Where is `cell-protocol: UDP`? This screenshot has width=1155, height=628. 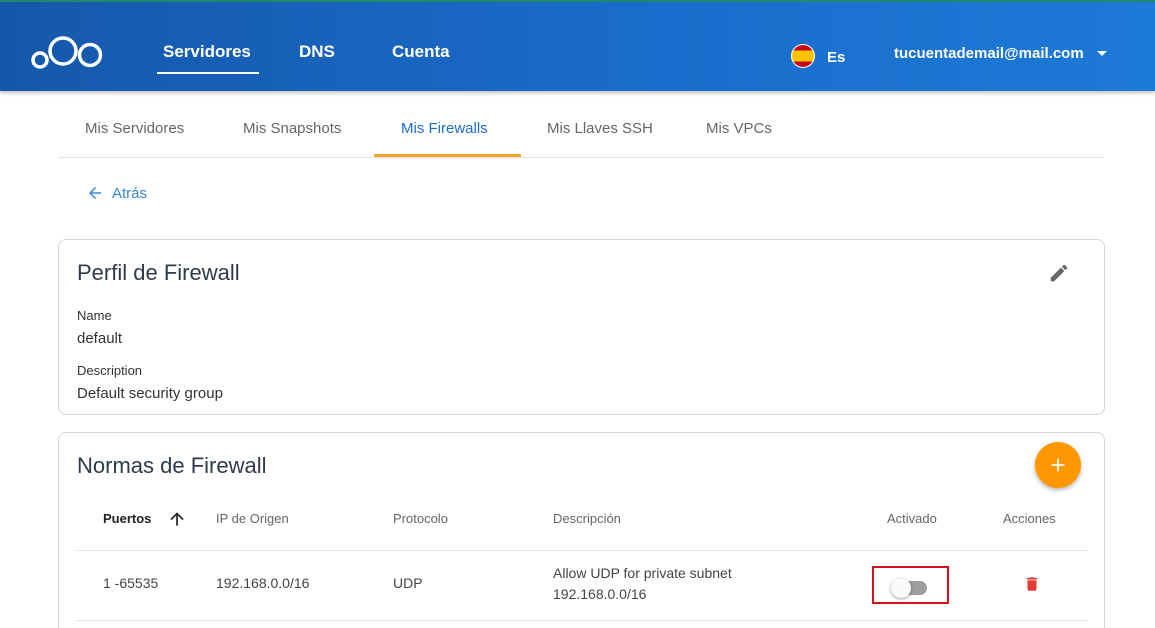 cell-protocol: UDP is located at coordinates (408, 583).